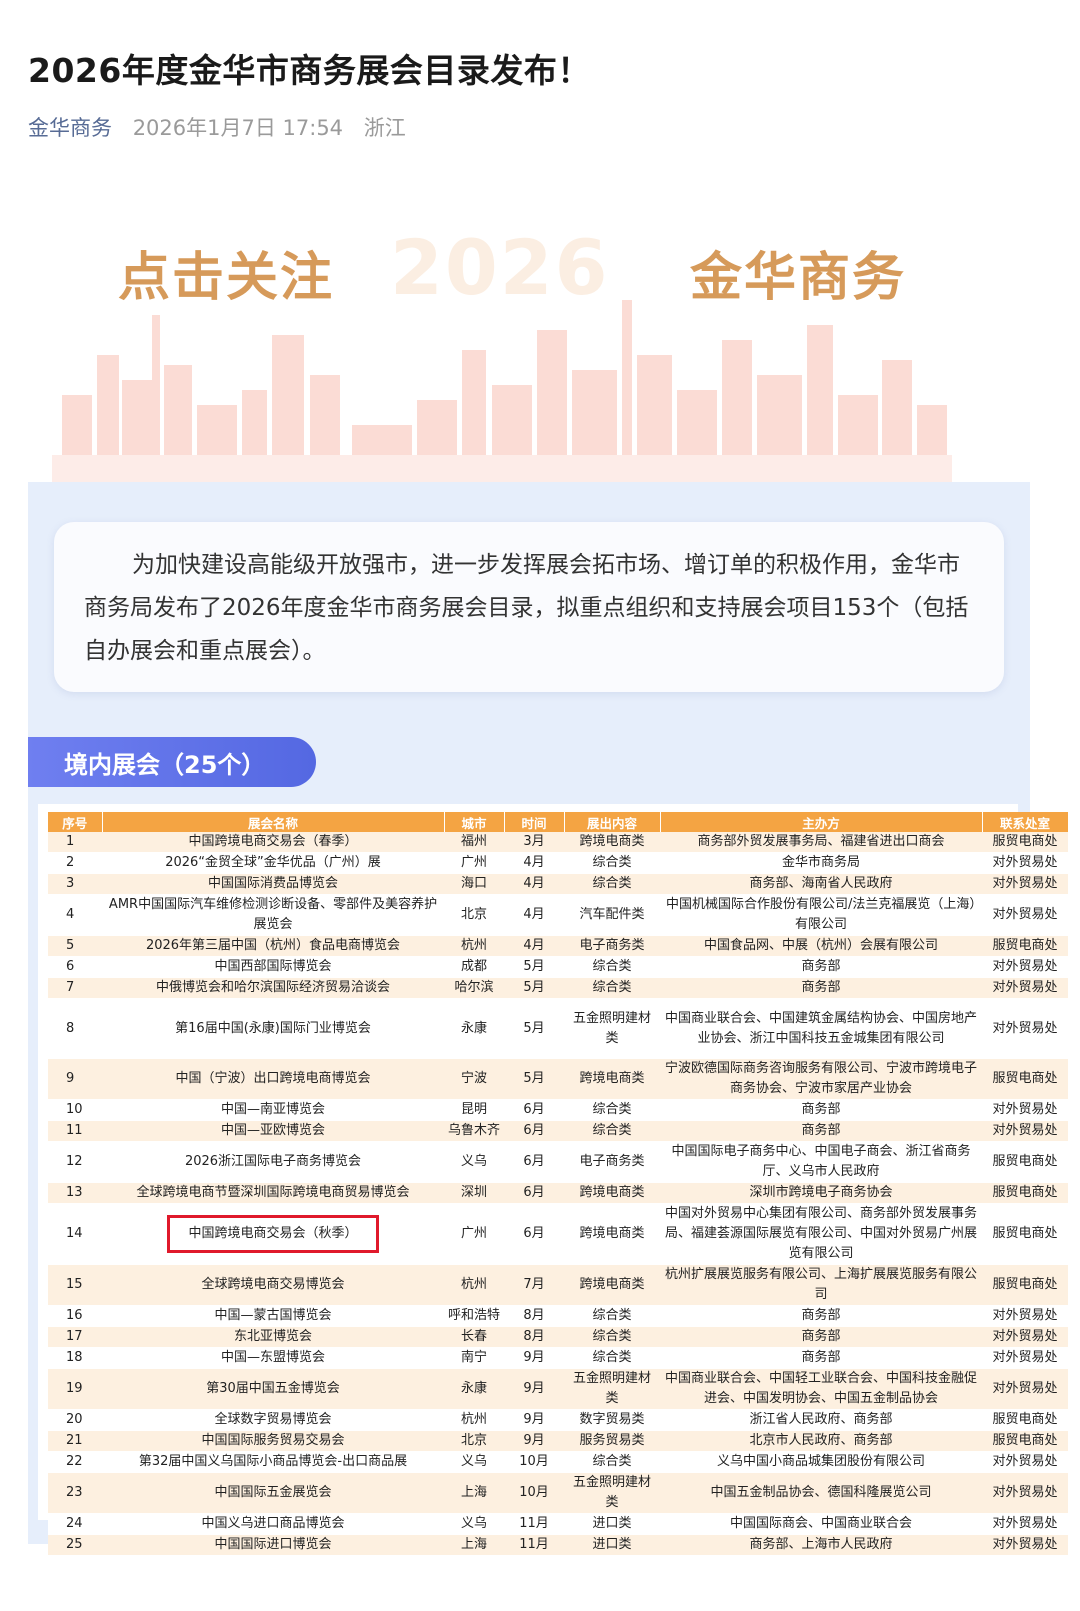 This screenshot has width=1080, height=1611. I want to click on cell-name: 全球跨境电商节暨深圳国际跨境电商贸易博览会, so click(273, 1193).